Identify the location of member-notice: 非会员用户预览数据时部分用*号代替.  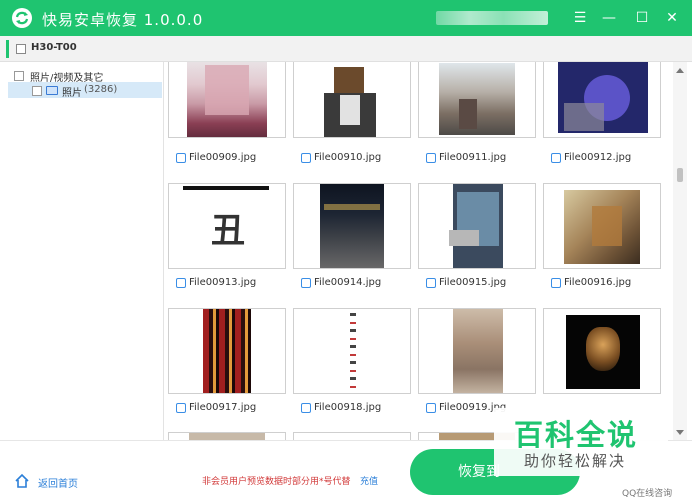
(276, 482).